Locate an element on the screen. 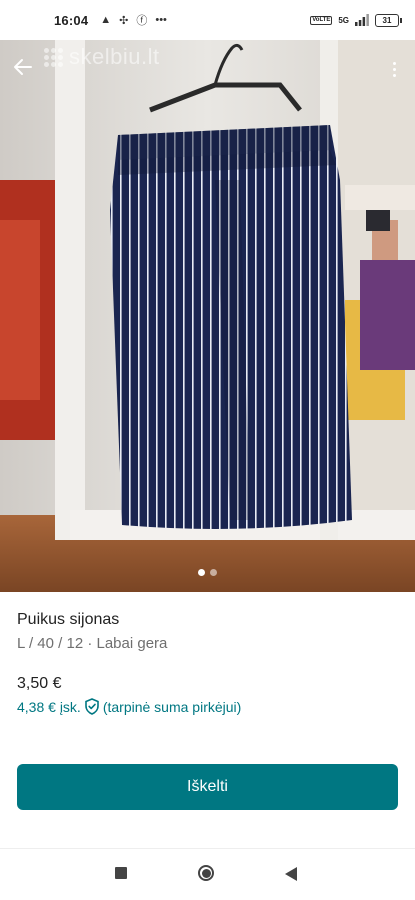 The image size is (415, 900). battery-icon: 31 is located at coordinates (388, 20).